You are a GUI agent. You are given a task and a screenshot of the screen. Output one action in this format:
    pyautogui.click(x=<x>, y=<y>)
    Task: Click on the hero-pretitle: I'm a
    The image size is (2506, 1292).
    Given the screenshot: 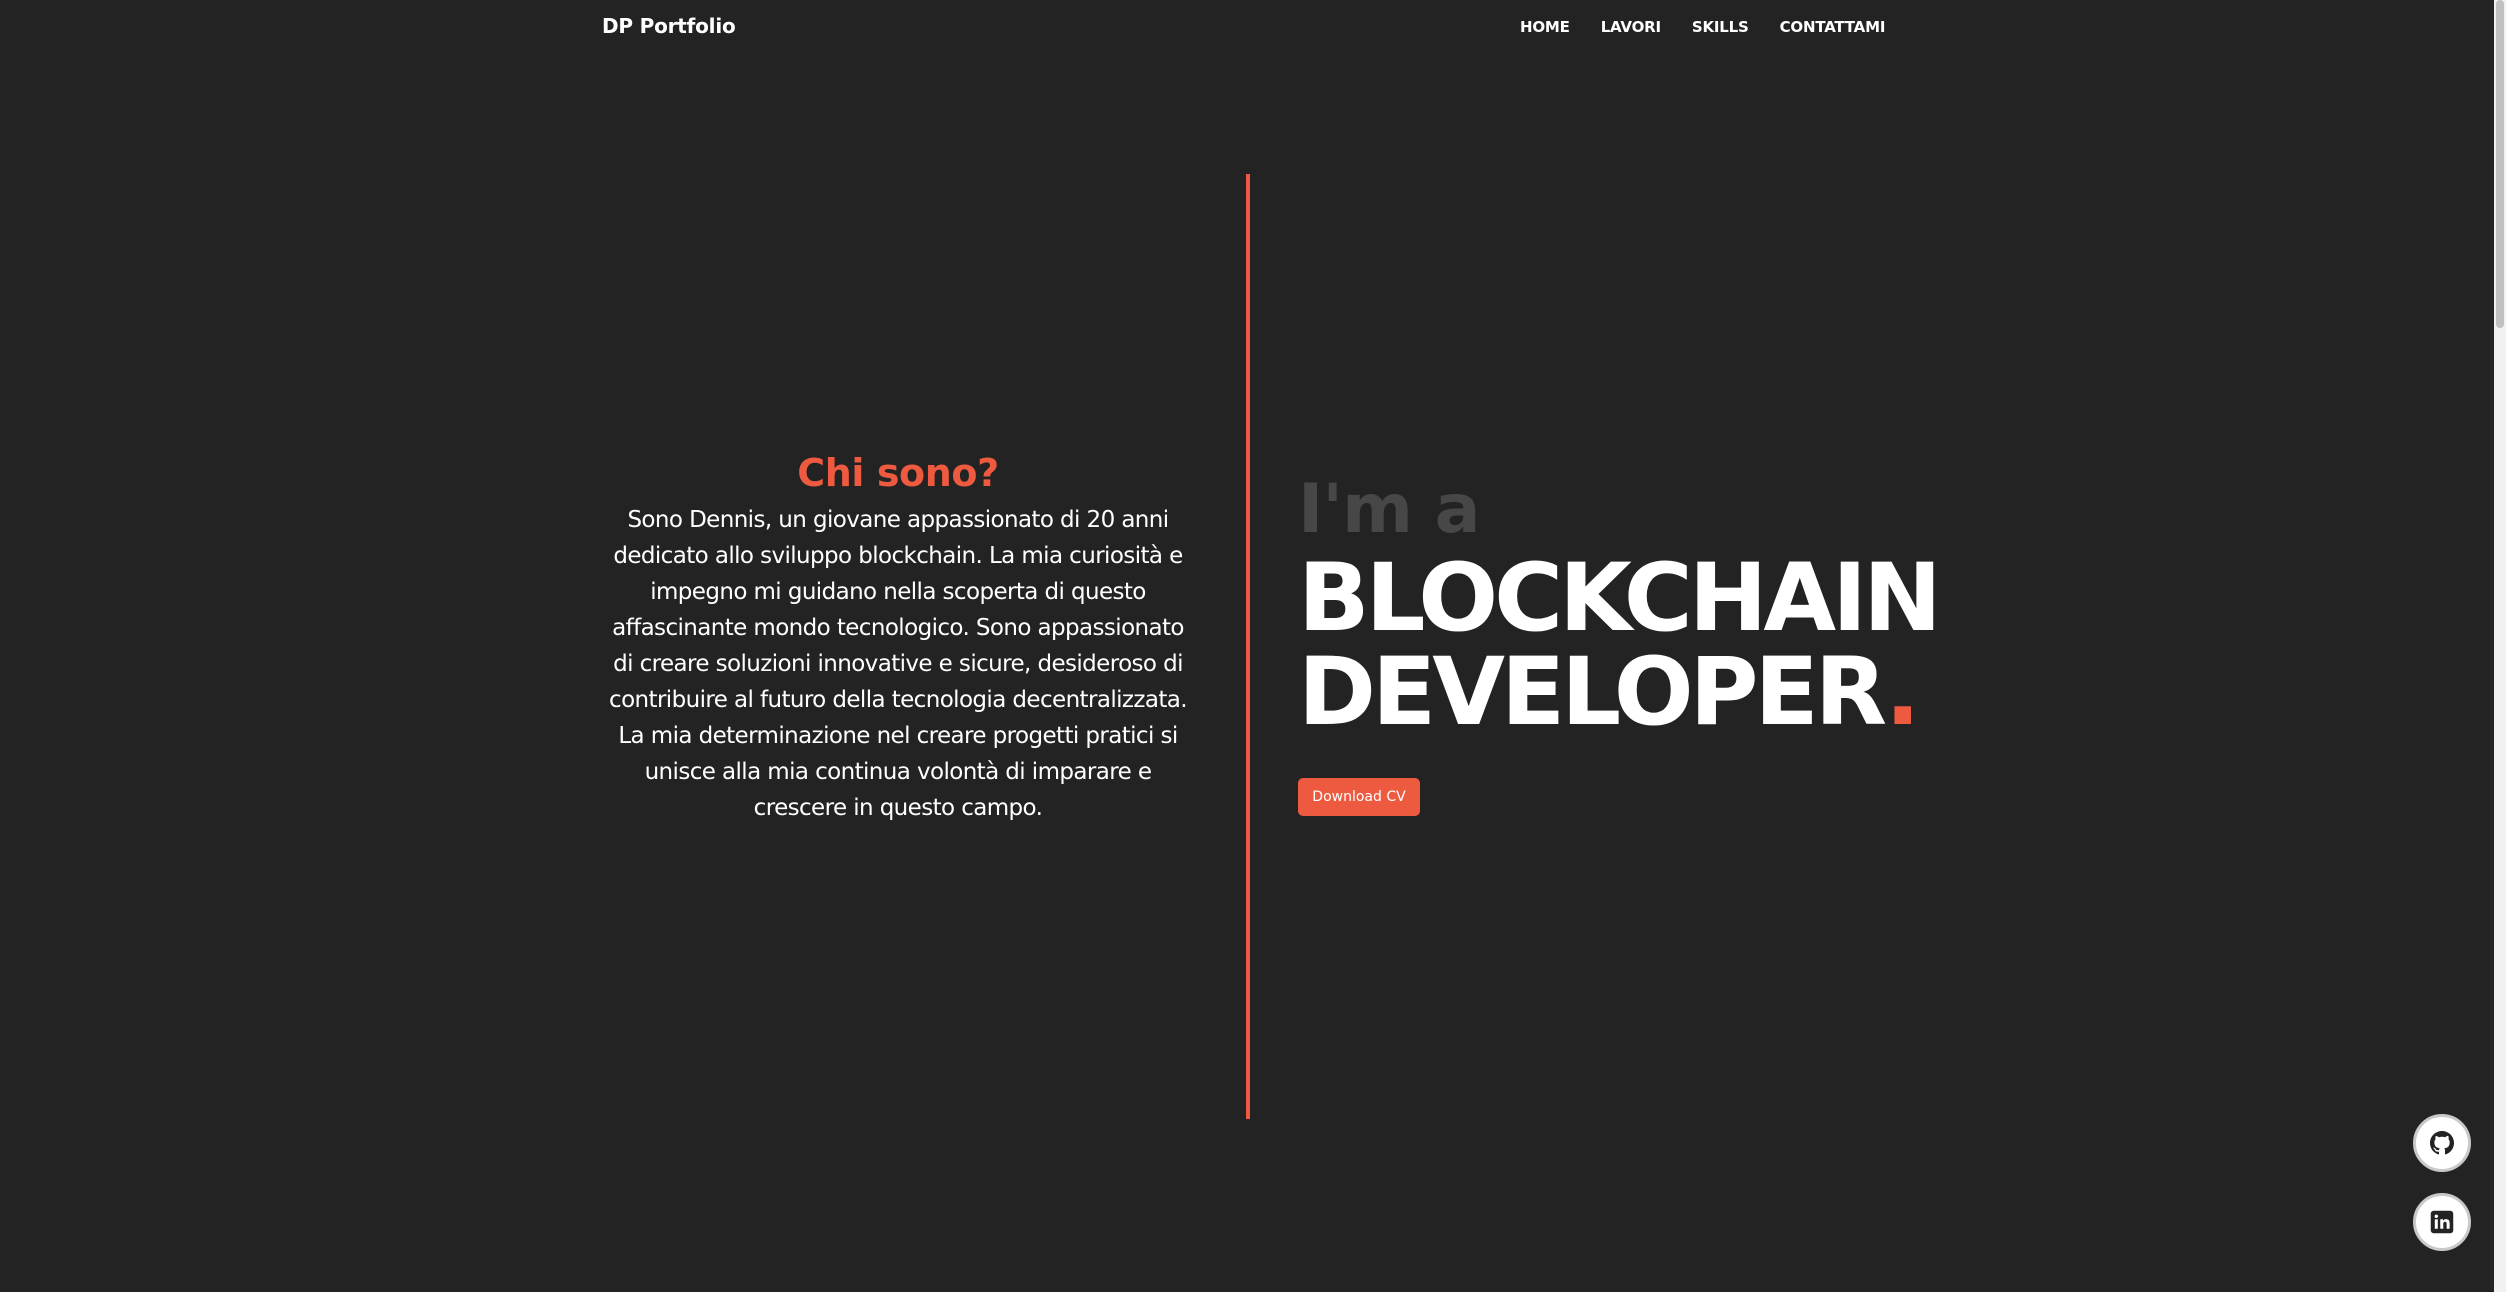 What is the action you would take?
    pyautogui.click(x=1389, y=509)
    